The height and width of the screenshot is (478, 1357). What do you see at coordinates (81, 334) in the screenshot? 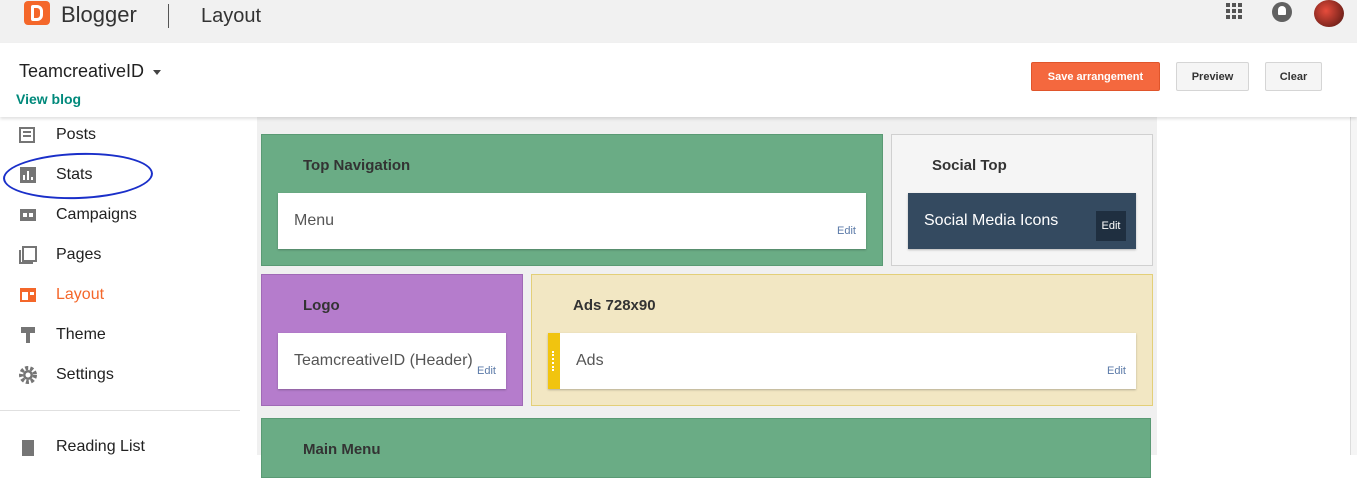
I see `sidebar-item-label: Theme` at bounding box center [81, 334].